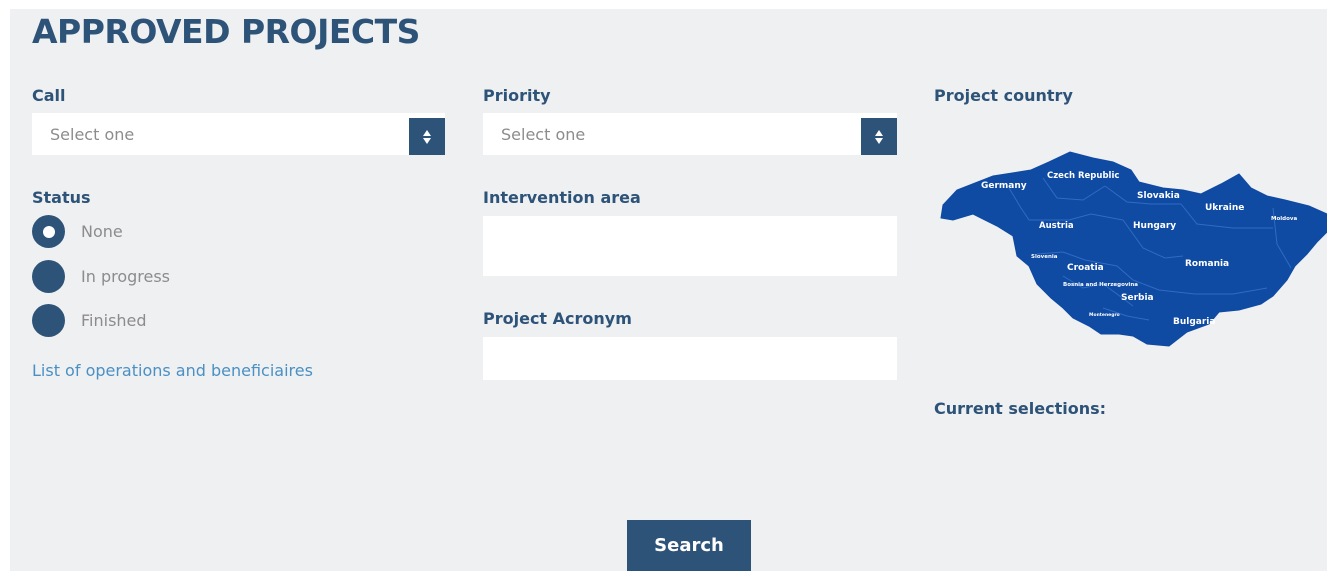 Image resolution: width=1327 pixels, height=571 pixels. What do you see at coordinates (562, 197) in the screenshot?
I see `intervention-area-label: Intervention area` at bounding box center [562, 197].